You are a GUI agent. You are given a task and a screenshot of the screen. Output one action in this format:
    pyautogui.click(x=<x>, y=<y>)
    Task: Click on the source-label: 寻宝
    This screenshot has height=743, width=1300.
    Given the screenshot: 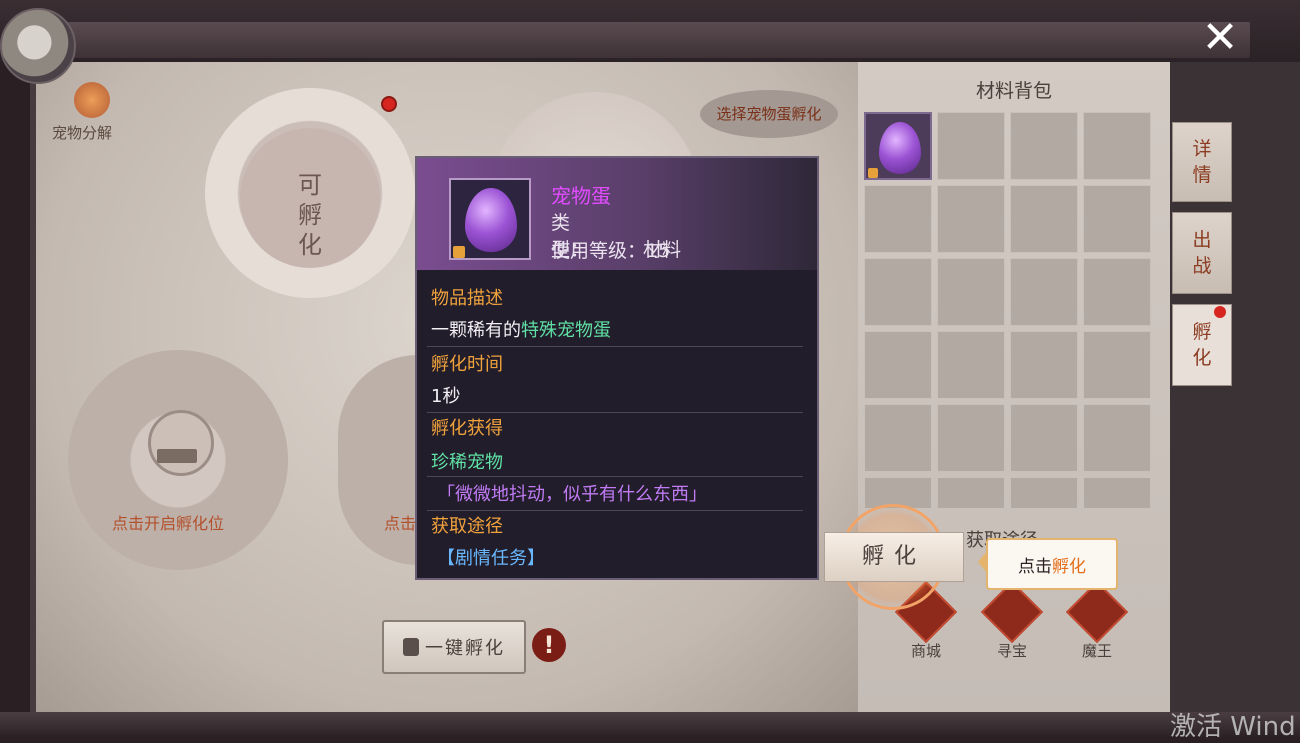 What is the action you would take?
    pyautogui.click(x=1011, y=651)
    